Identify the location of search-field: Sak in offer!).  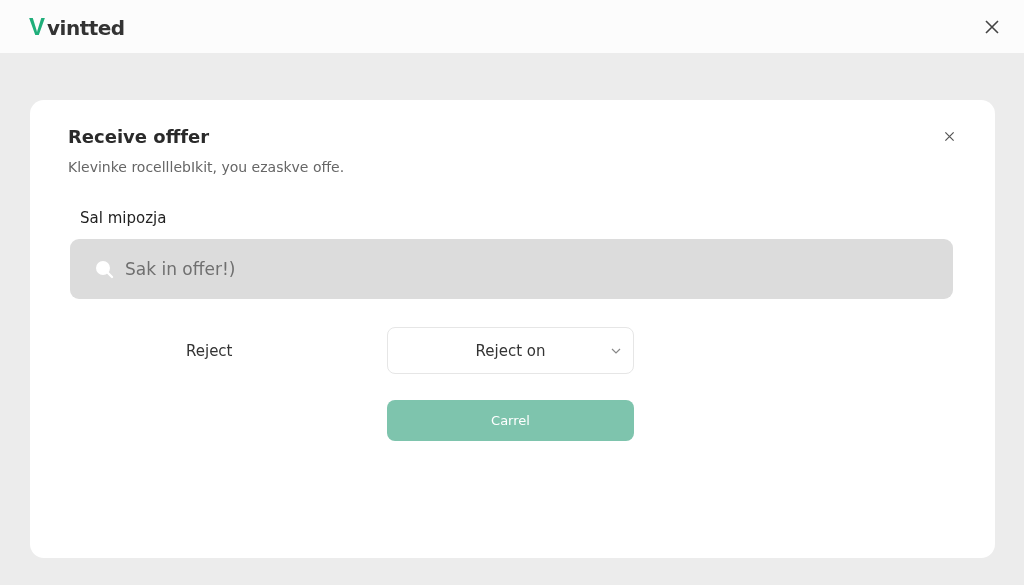
(511, 269).